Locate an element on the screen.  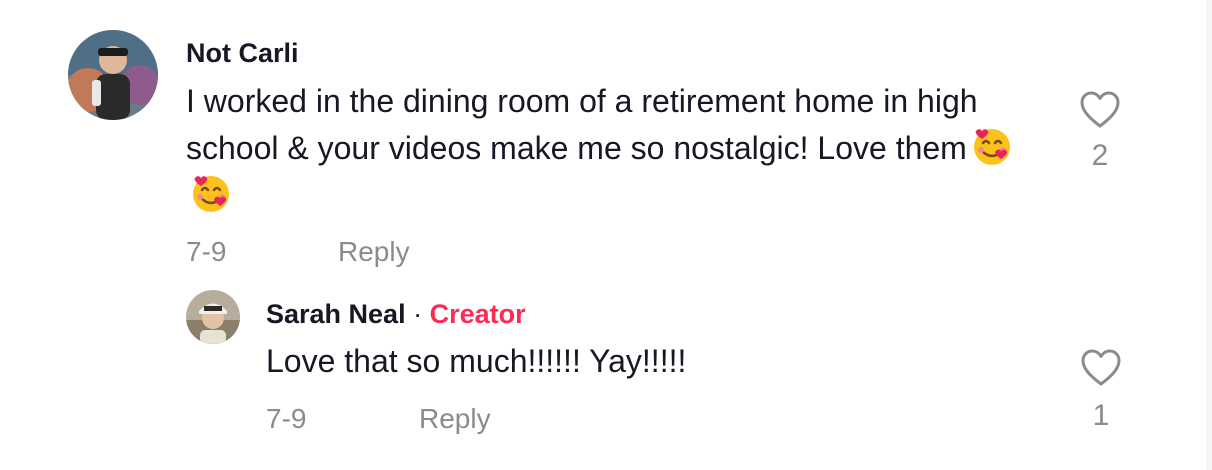
scrollbar-track is located at coordinates (1209, 235).